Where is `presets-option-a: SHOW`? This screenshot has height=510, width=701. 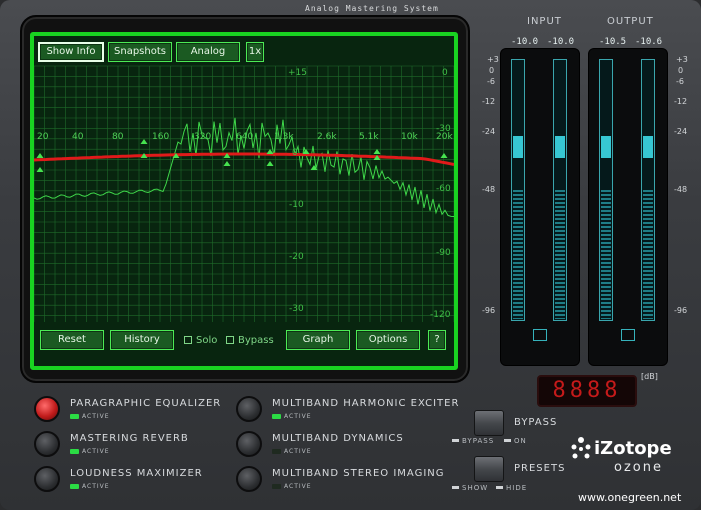 presets-option-a: SHOW is located at coordinates (470, 488).